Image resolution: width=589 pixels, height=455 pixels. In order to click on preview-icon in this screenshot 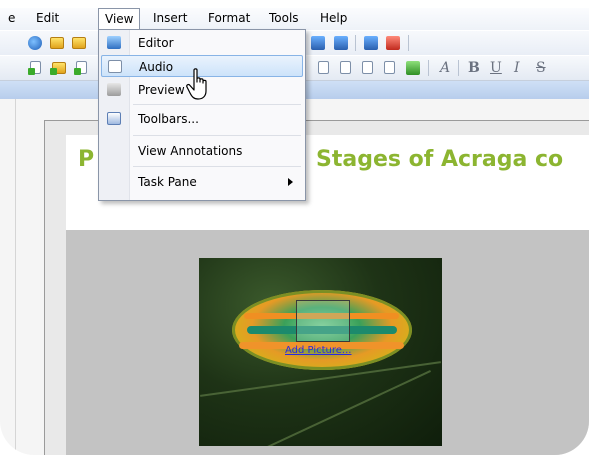, I will do `click(114, 89)`.